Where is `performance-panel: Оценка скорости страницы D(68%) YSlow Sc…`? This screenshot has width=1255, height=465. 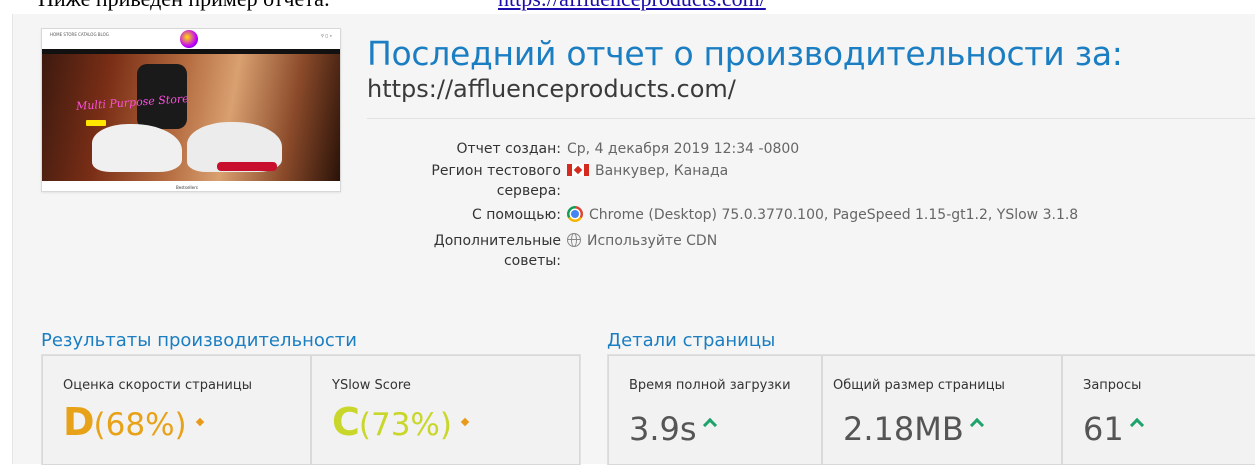
performance-panel: Оценка скорости страницы D(68%) YSlow Sc… is located at coordinates (311, 409).